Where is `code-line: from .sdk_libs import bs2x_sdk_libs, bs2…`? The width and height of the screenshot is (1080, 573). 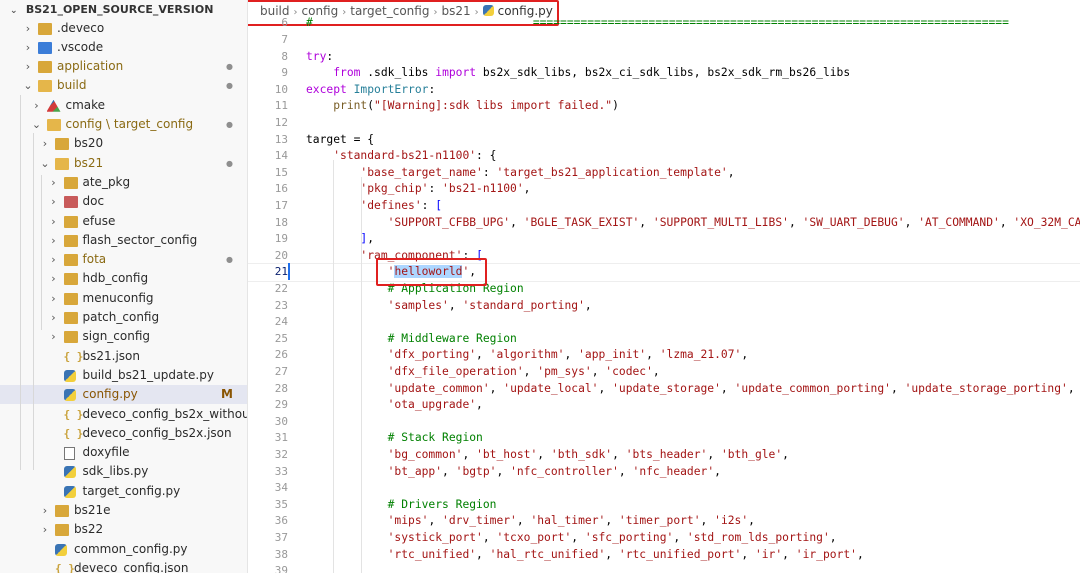
code-line: from .sdk_libs import bs2x_sdk_libs, bs2… is located at coordinates (578, 73).